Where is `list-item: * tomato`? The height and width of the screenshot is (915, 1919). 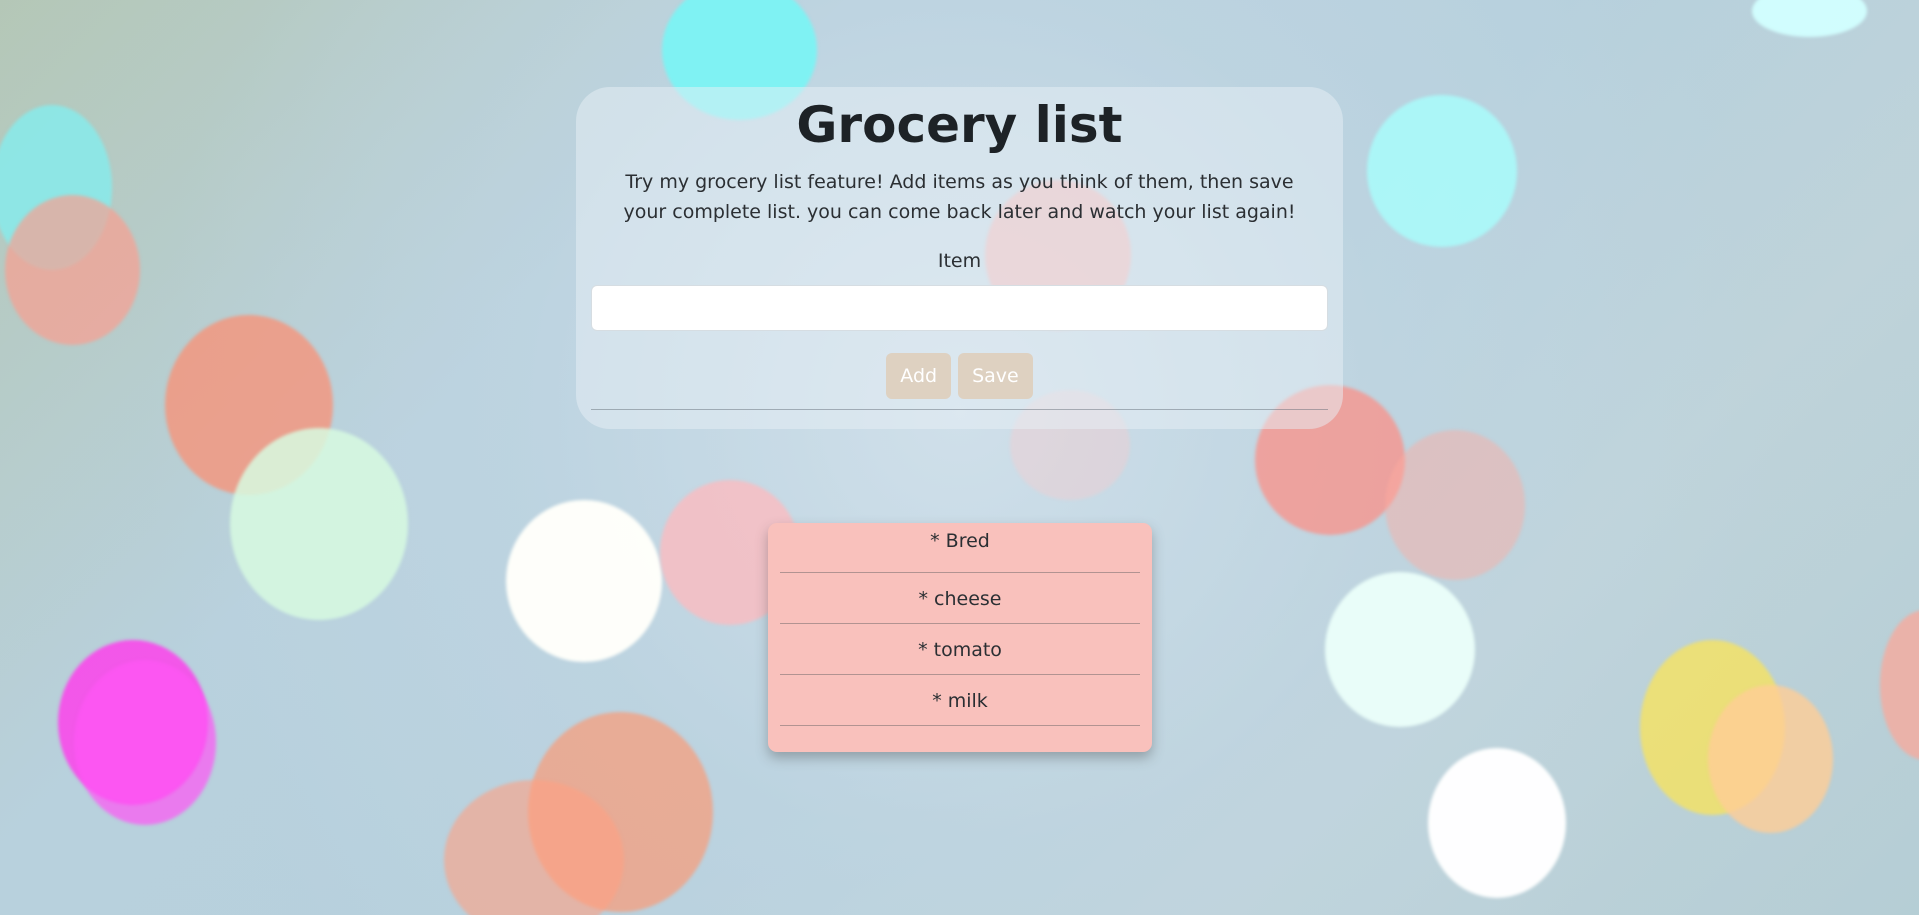
list-item: * tomato is located at coordinates (960, 649).